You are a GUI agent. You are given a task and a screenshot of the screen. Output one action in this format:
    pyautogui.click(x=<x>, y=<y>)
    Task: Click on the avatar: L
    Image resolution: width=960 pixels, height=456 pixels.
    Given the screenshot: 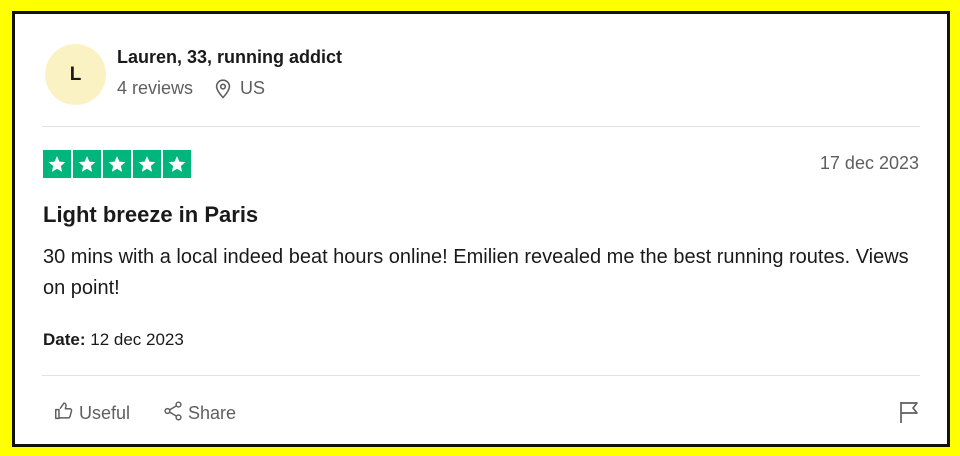 What is the action you would take?
    pyautogui.click(x=75, y=74)
    